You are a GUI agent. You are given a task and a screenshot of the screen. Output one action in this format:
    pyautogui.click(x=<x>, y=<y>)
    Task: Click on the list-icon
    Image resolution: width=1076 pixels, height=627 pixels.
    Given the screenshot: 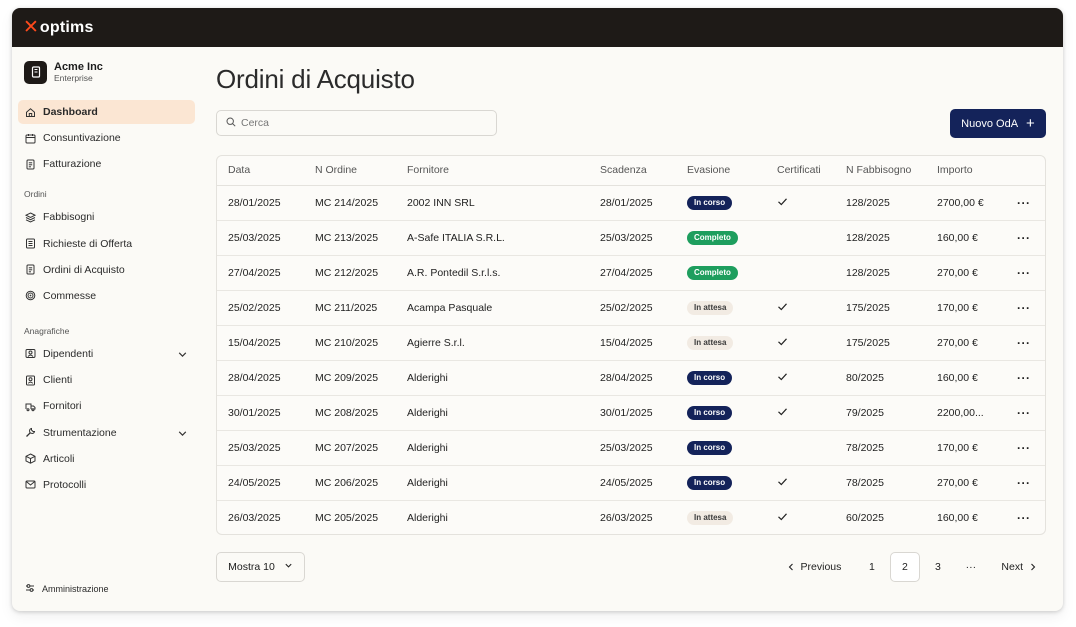 What is the action you would take?
    pyautogui.click(x=30, y=243)
    